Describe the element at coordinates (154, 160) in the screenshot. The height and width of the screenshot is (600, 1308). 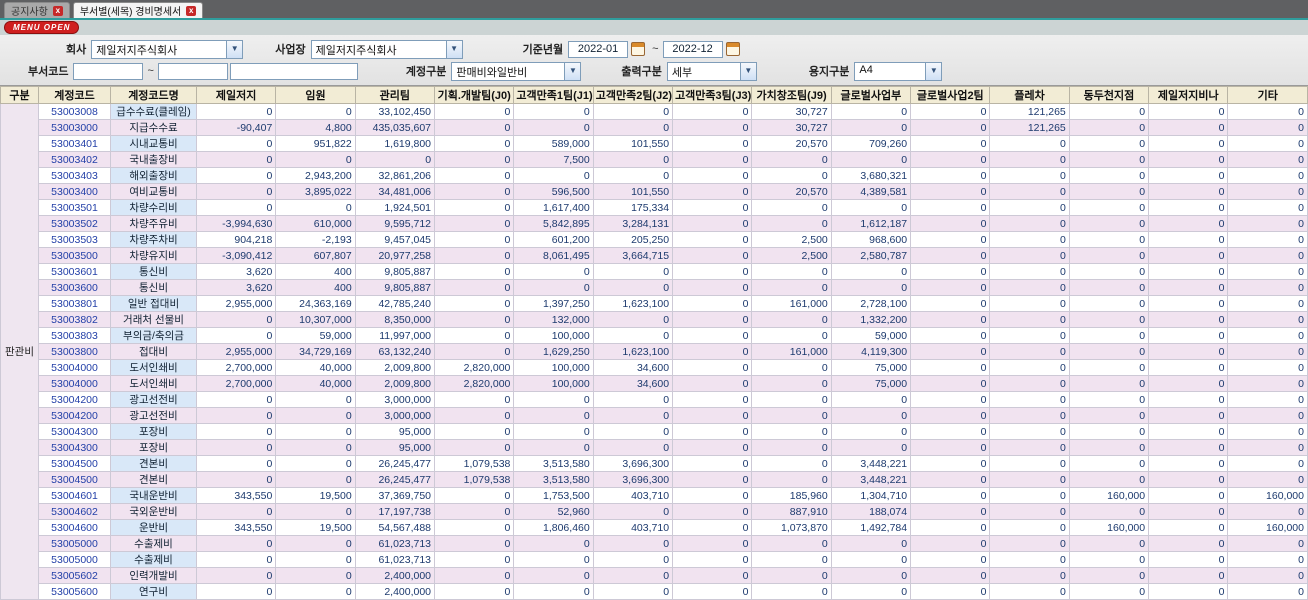
I see `account-name-cell: 국내출장비` at that location.